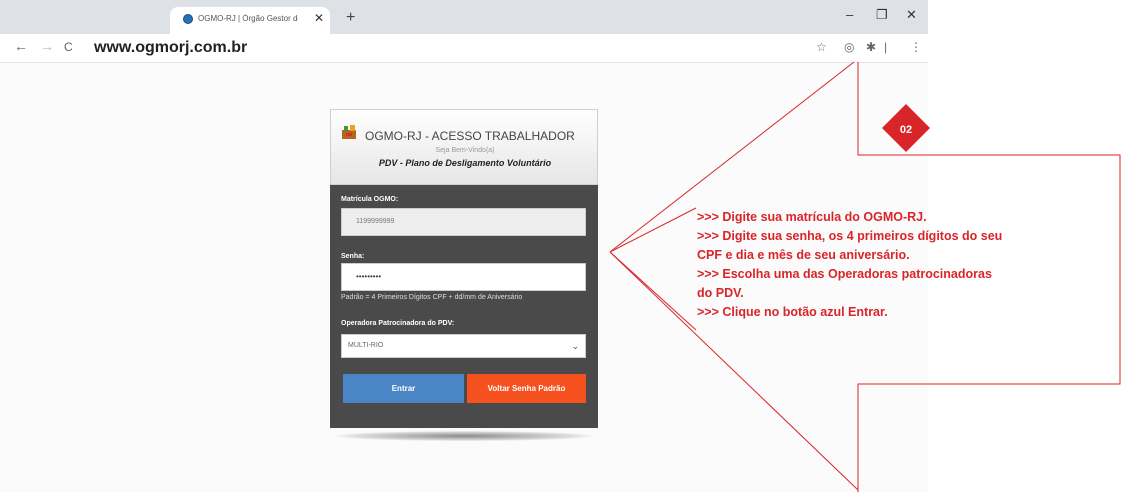 The width and height of the screenshot is (1134, 492). I want to click on login-subtitle: PDV - Plano de Desligamento Voluntário, so click(465, 163).